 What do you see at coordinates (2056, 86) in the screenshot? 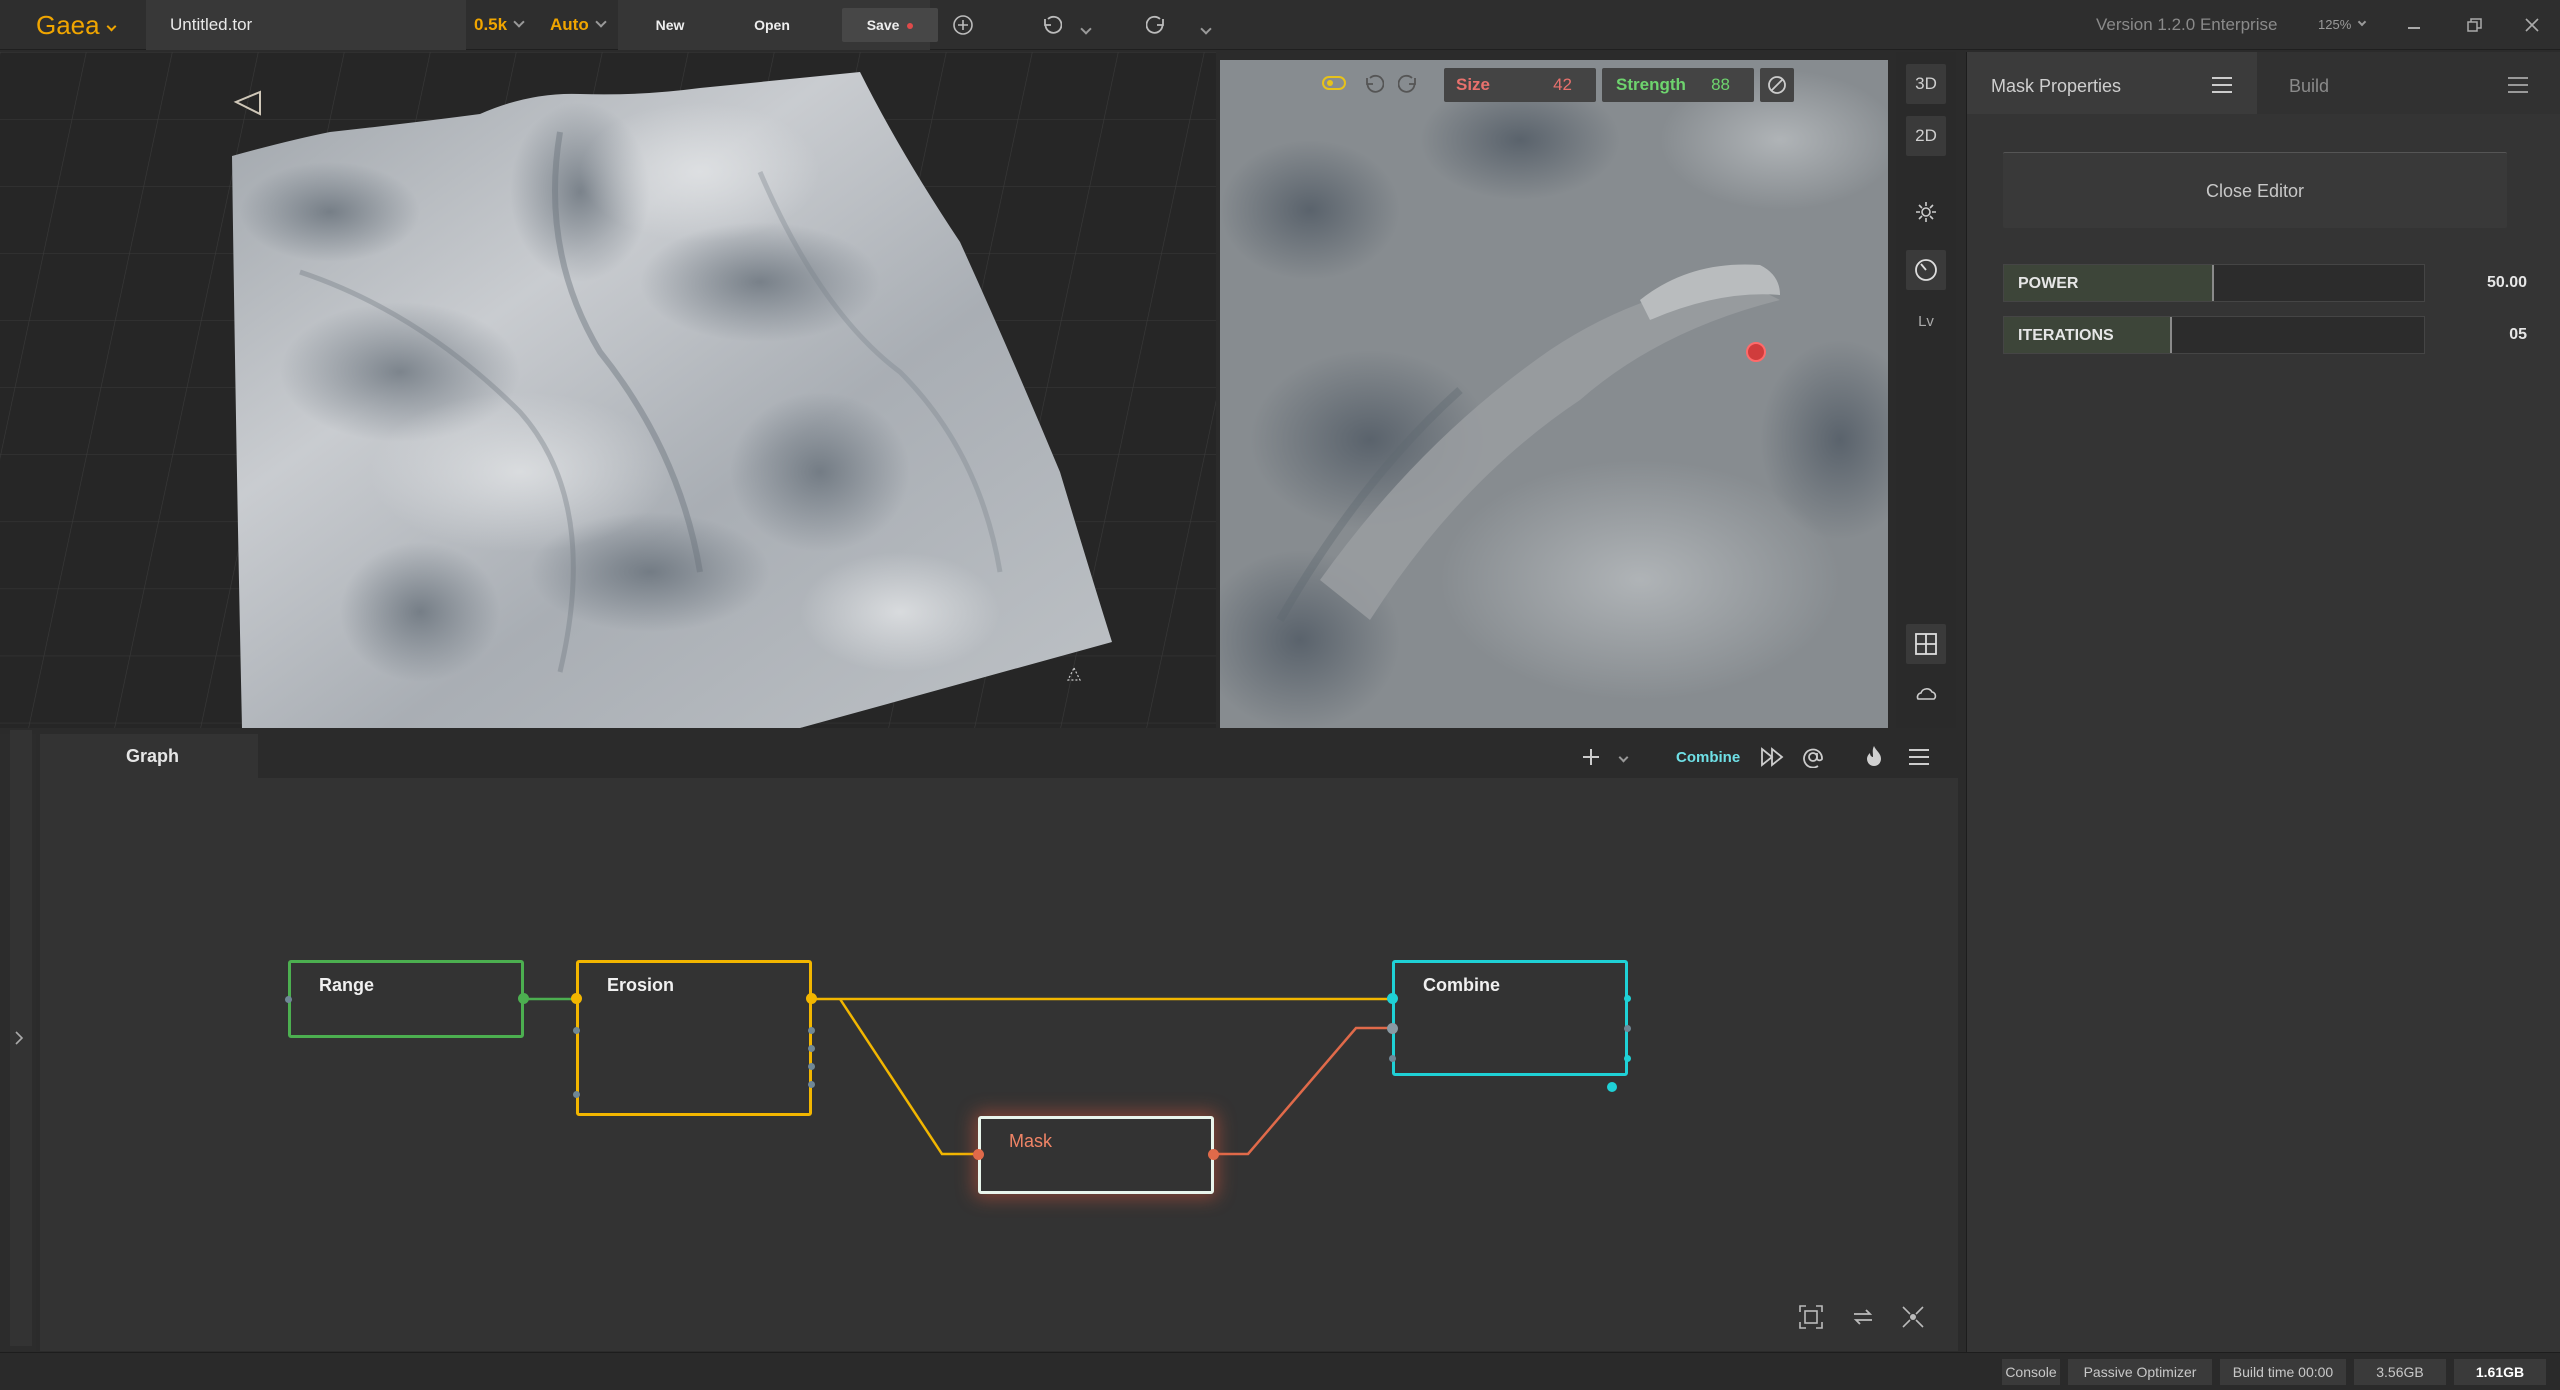
I see `tab-mask-properties-label: Mask Properties` at bounding box center [2056, 86].